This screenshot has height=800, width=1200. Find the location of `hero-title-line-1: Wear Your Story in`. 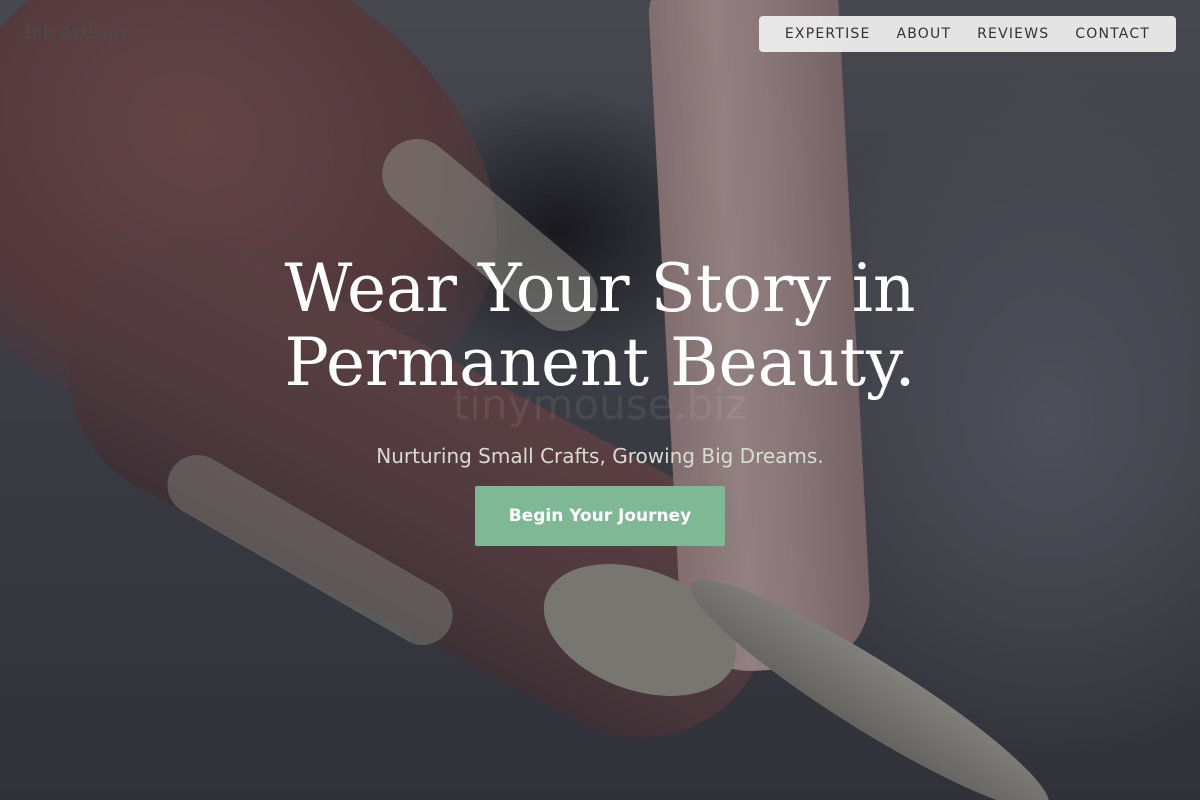

hero-title-line-1: Wear Your Story in is located at coordinates (600, 288).